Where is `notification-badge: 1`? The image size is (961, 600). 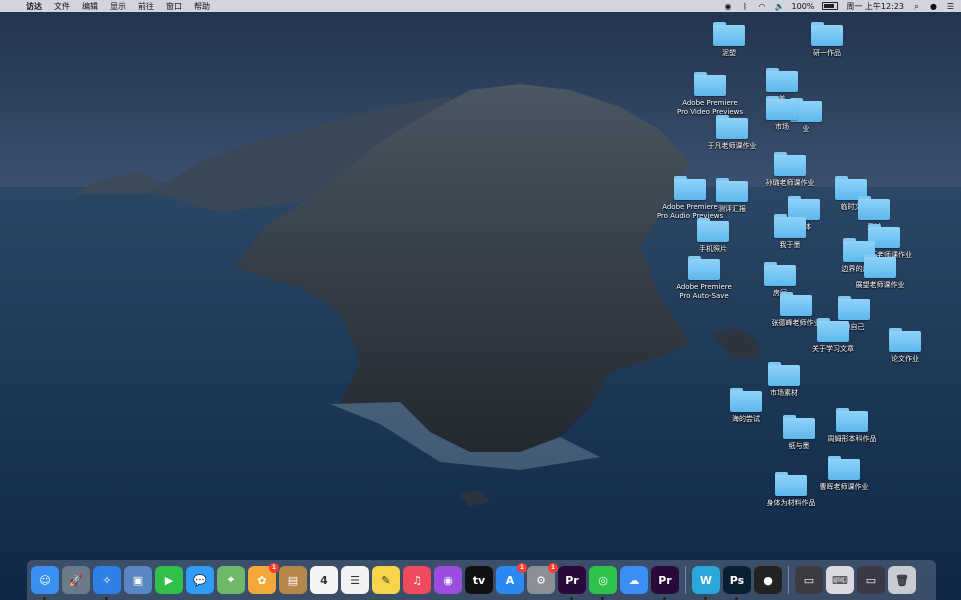
notification-badge: 1 is located at coordinates (553, 568).